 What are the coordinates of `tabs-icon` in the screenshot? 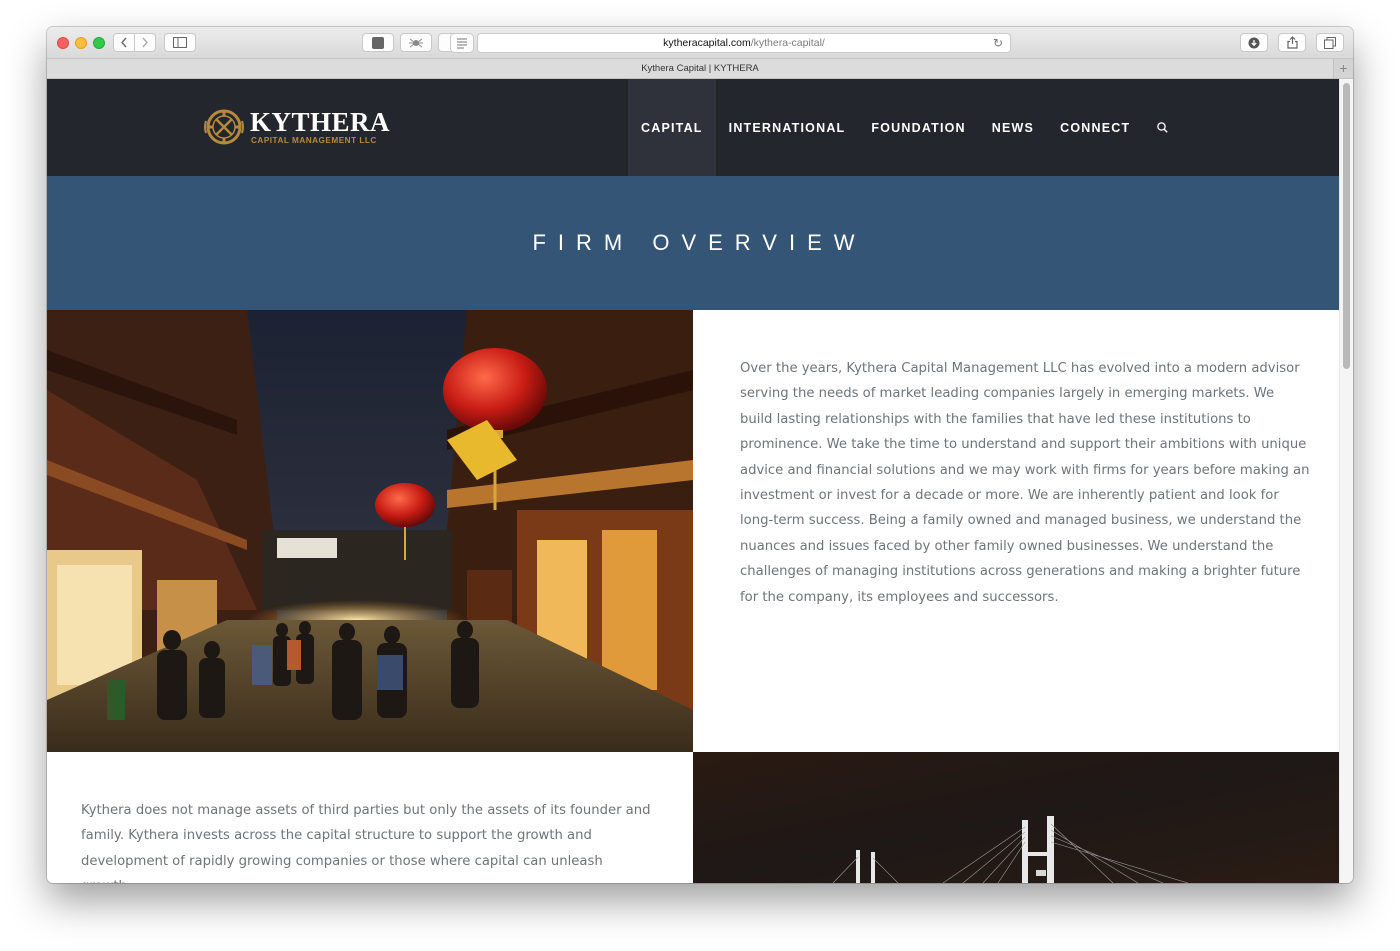 It's located at (1330, 42).